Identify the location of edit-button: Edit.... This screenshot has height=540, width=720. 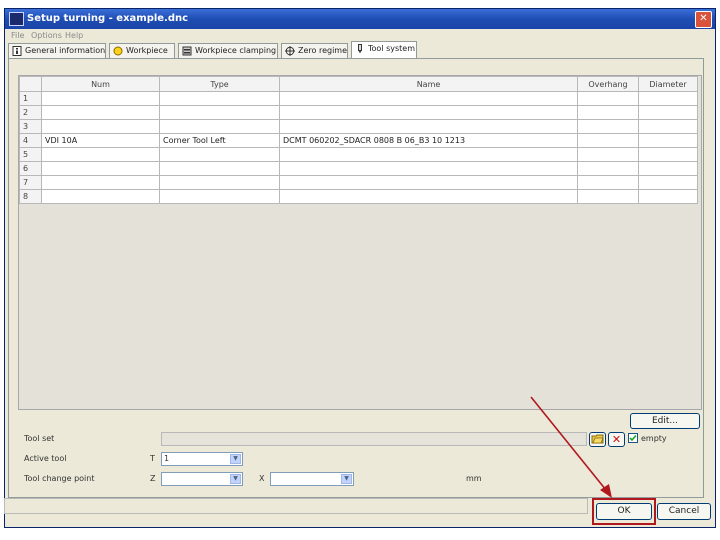
(665, 421).